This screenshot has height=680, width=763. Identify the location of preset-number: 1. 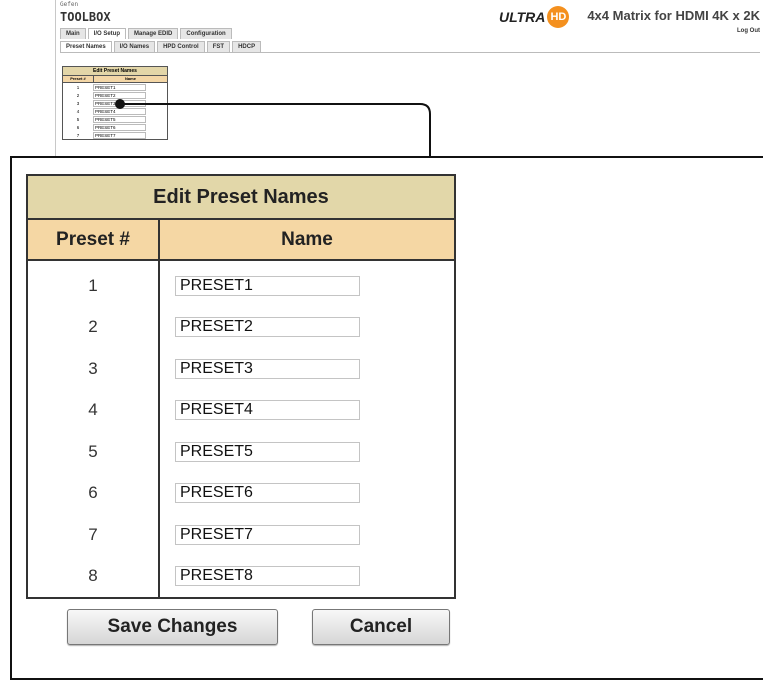
(93, 283).